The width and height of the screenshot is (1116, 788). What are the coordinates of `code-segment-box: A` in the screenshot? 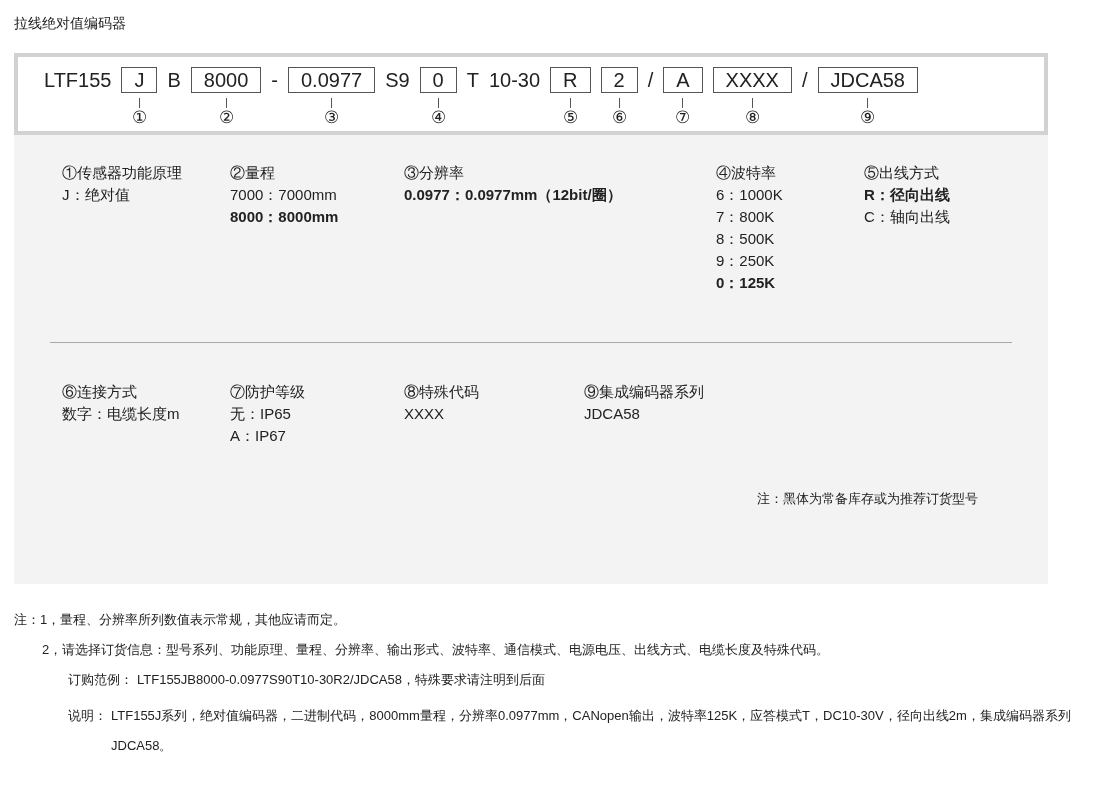 It's located at (683, 80).